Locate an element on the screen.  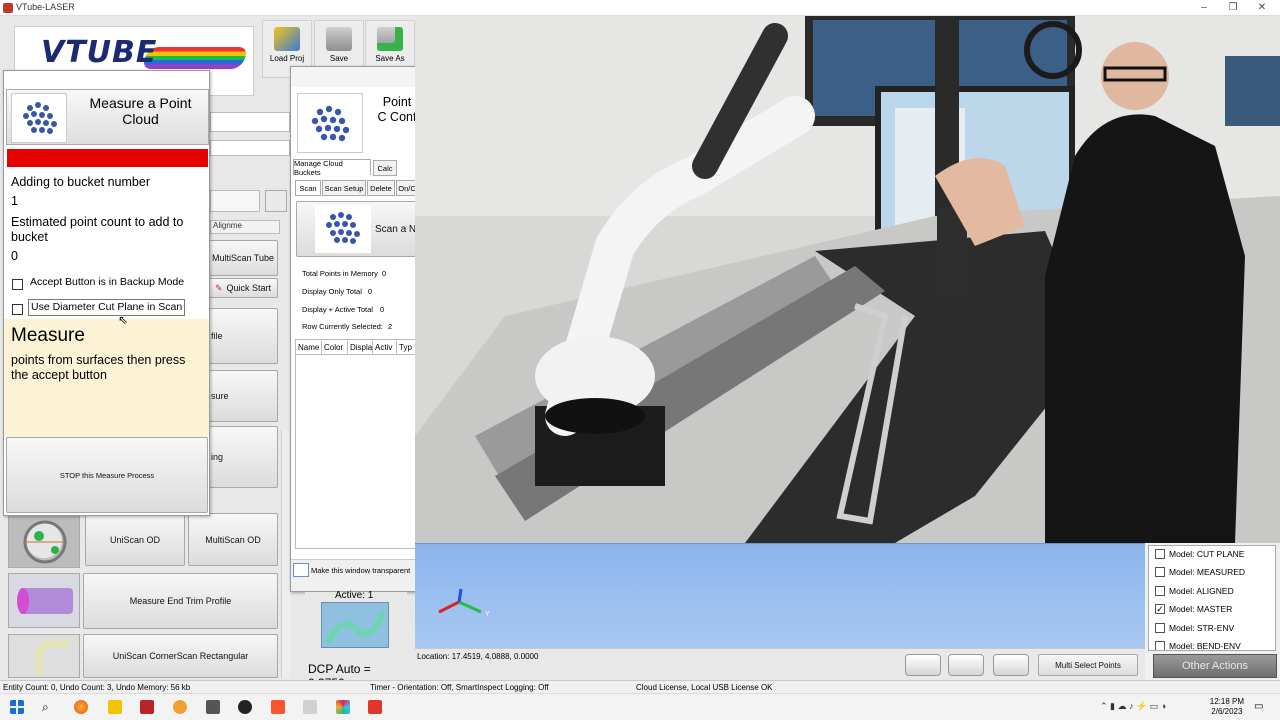
measure-button: sure is located at coordinates (243, 396).